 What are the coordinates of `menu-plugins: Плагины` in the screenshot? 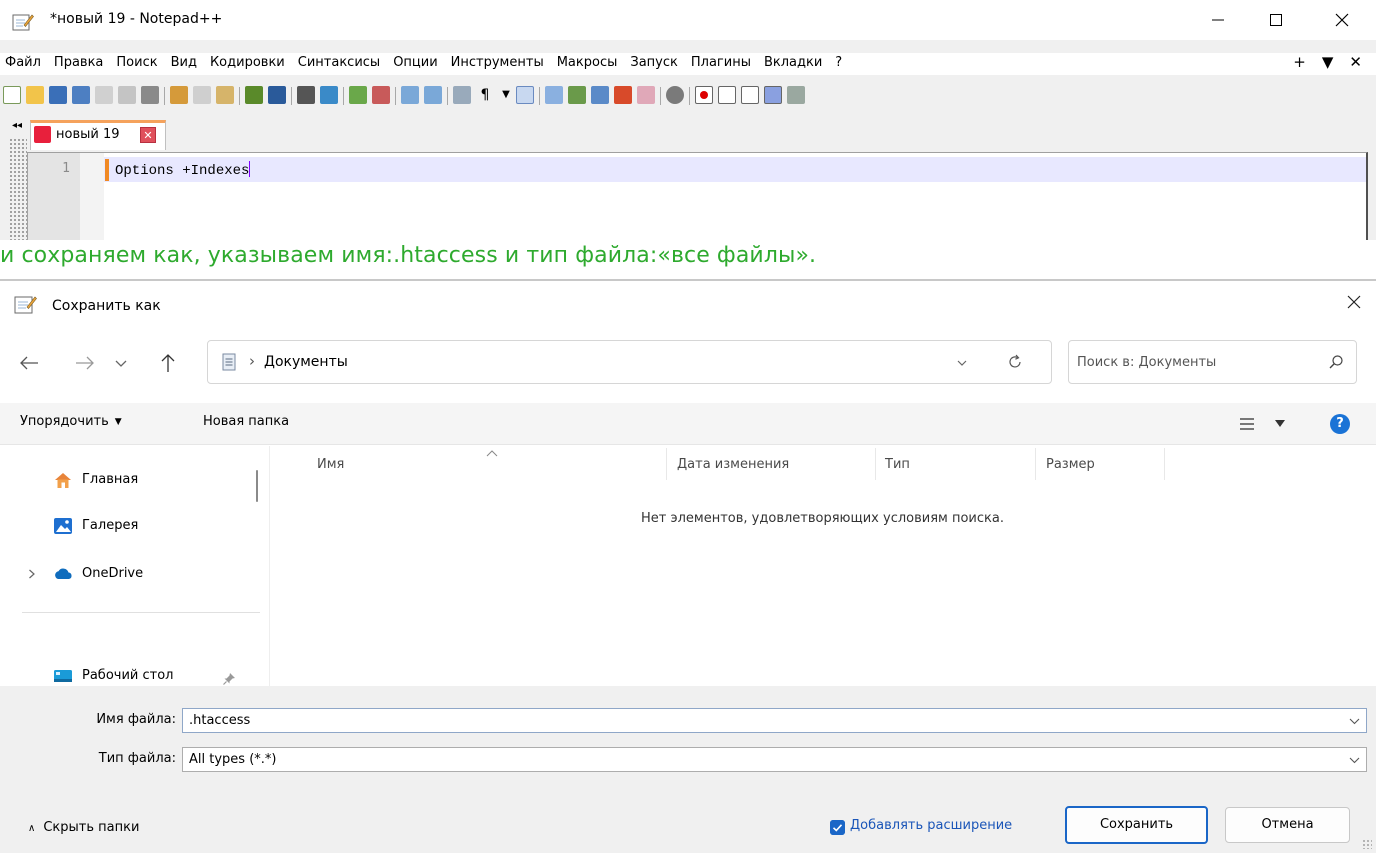 It's located at (721, 62).